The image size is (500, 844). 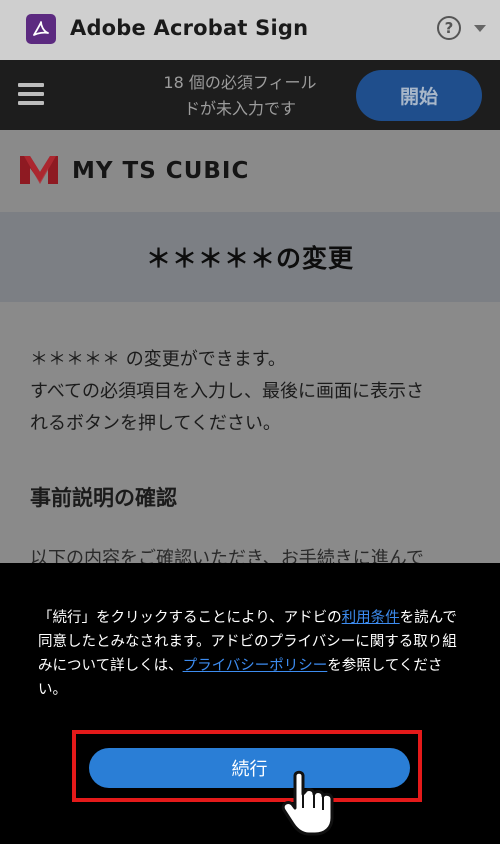 I want to click on app-title: Adobe Acrobat Sign, so click(x=189, y=28).